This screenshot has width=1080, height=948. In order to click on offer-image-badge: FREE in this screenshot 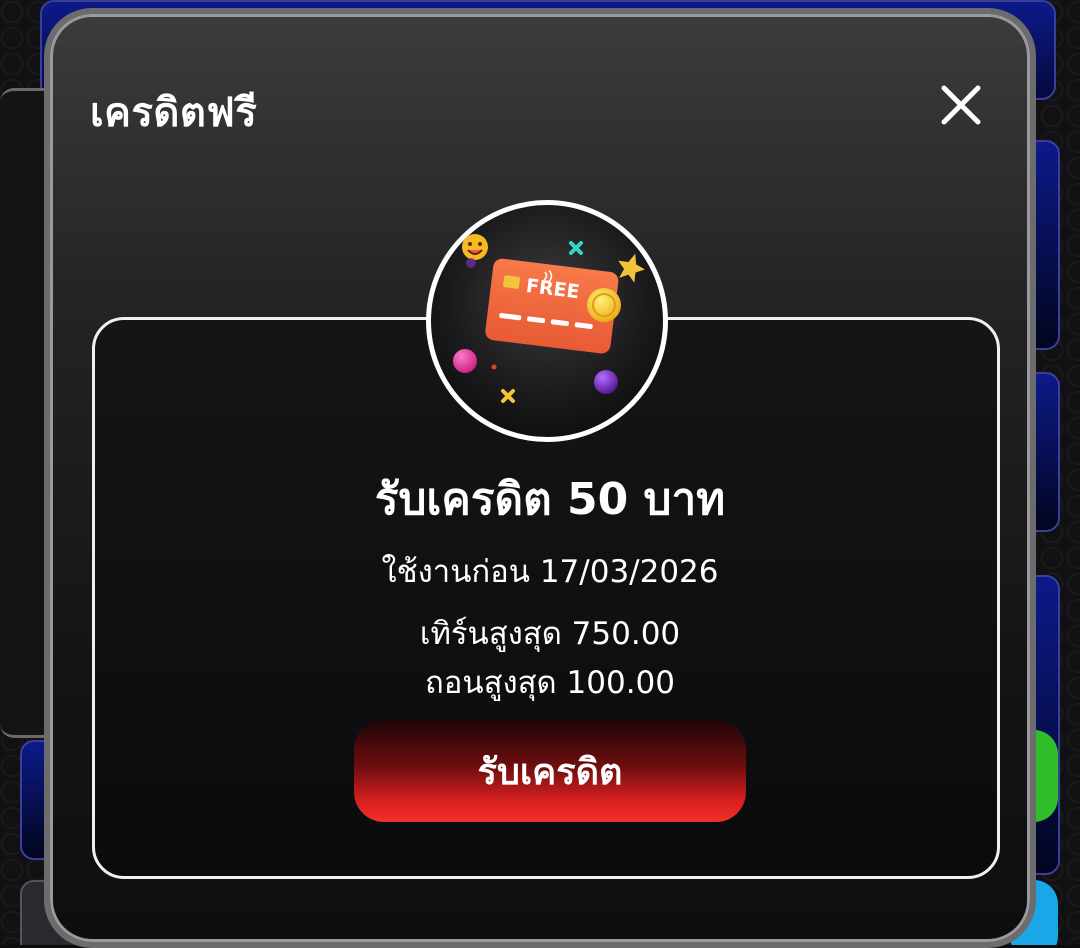, I will do `click(547, 321)`.